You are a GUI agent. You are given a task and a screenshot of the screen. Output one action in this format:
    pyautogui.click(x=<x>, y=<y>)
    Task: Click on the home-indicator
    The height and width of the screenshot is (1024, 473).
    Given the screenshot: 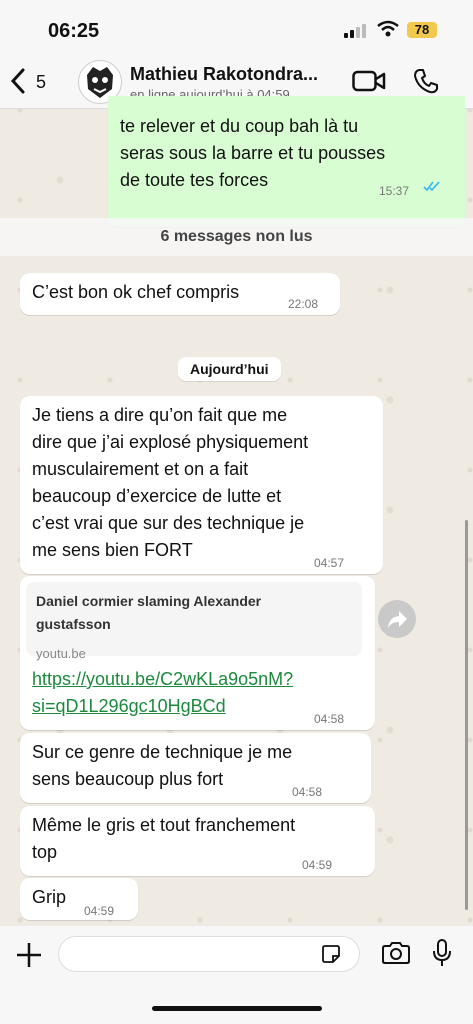 What is the action you would take?
    pyautogui.click(x=237, y=1008)
    